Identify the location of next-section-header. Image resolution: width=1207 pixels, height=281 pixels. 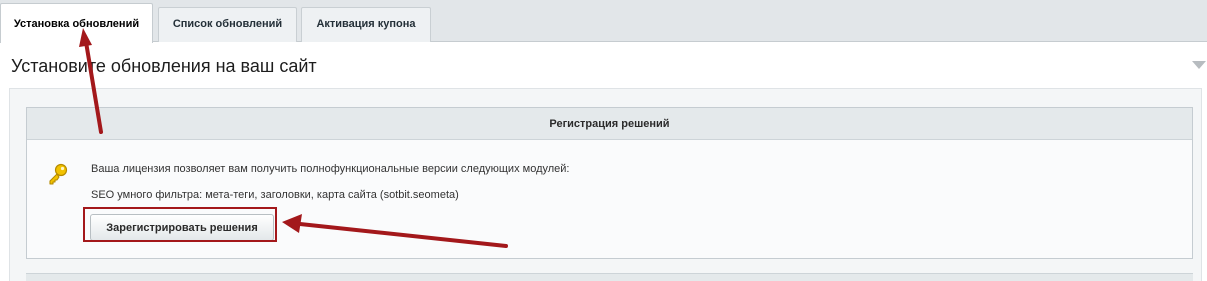
(609, 277).